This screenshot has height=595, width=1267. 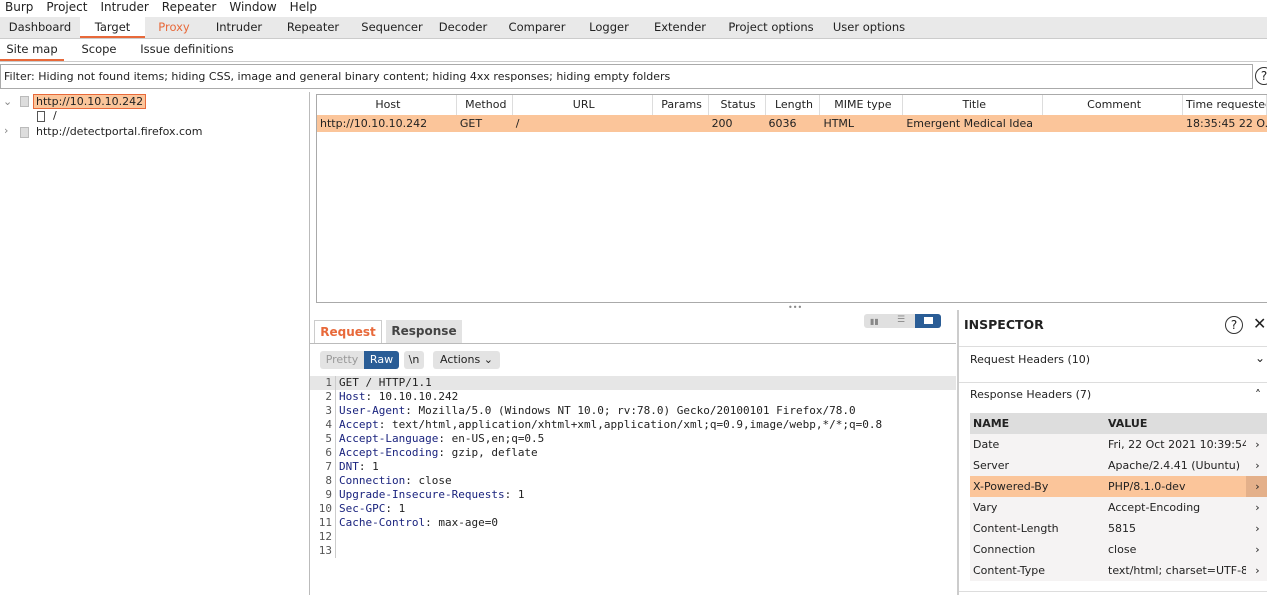 I want to click on menu-project: Project, so click(x=68, y=8).